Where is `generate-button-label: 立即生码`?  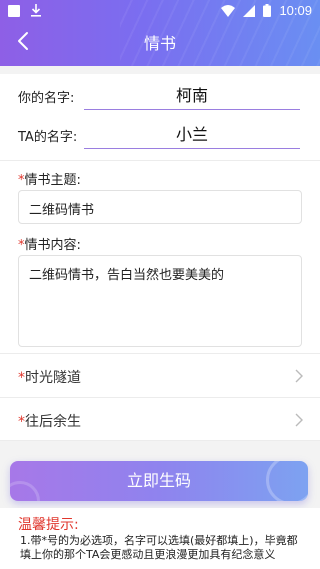
generate-button-label: 立即生码 is located at coordinates (158, 480).